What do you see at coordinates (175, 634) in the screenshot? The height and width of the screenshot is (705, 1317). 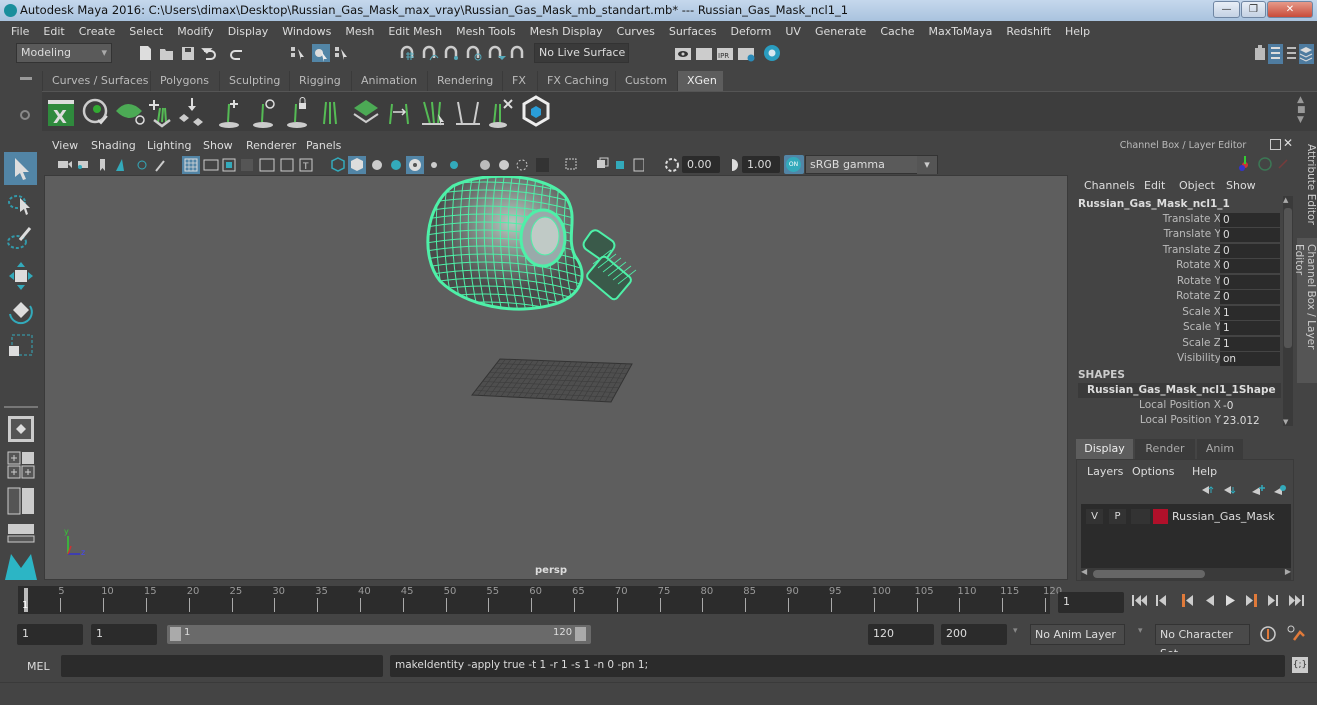 I see `range-start-handle` at bounding box center [175, 634].